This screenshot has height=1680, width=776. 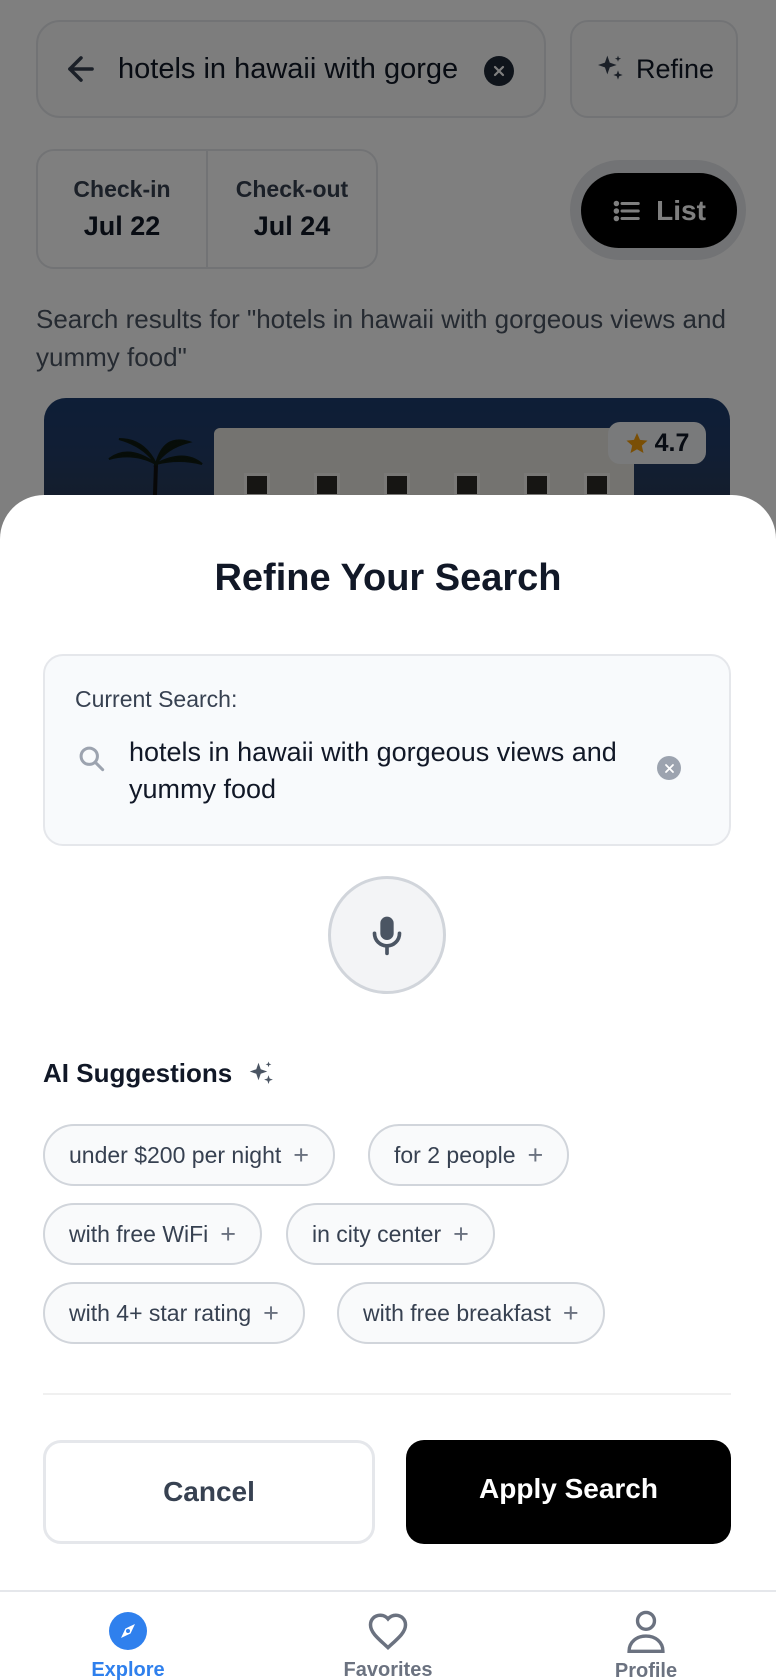 I want to click on nav-label: Profile, so click(x=646, y=1670).